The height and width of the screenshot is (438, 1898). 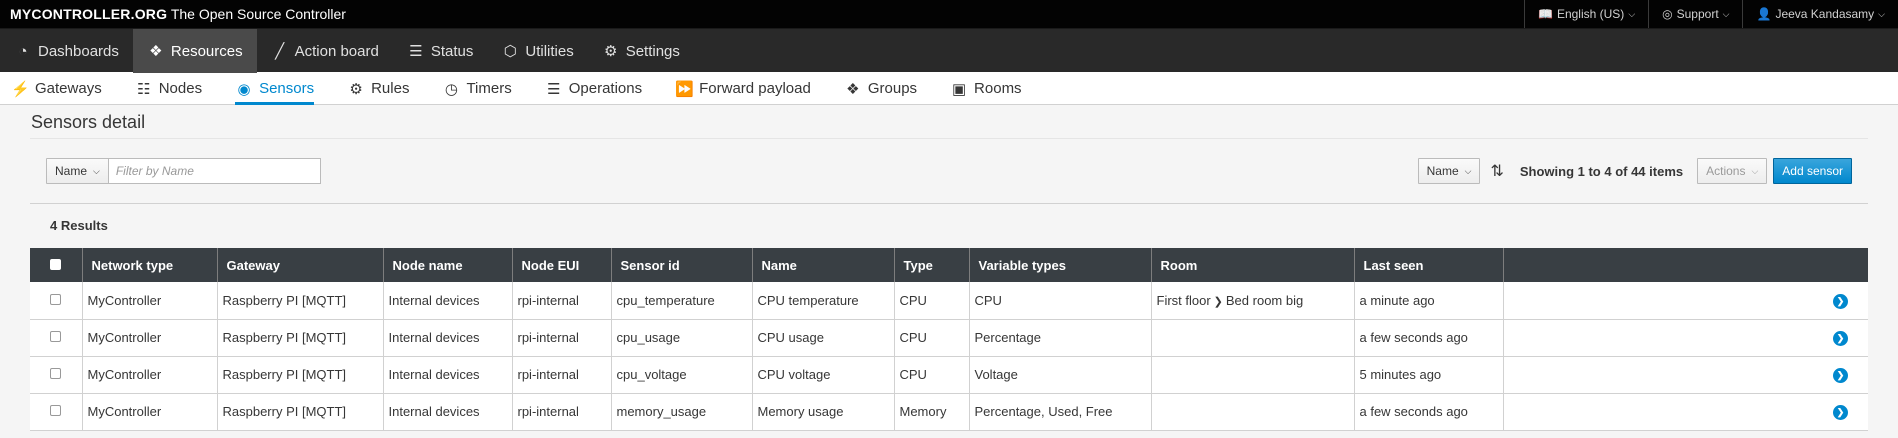 I want to click on filter-input, so click(x=214, y=171).